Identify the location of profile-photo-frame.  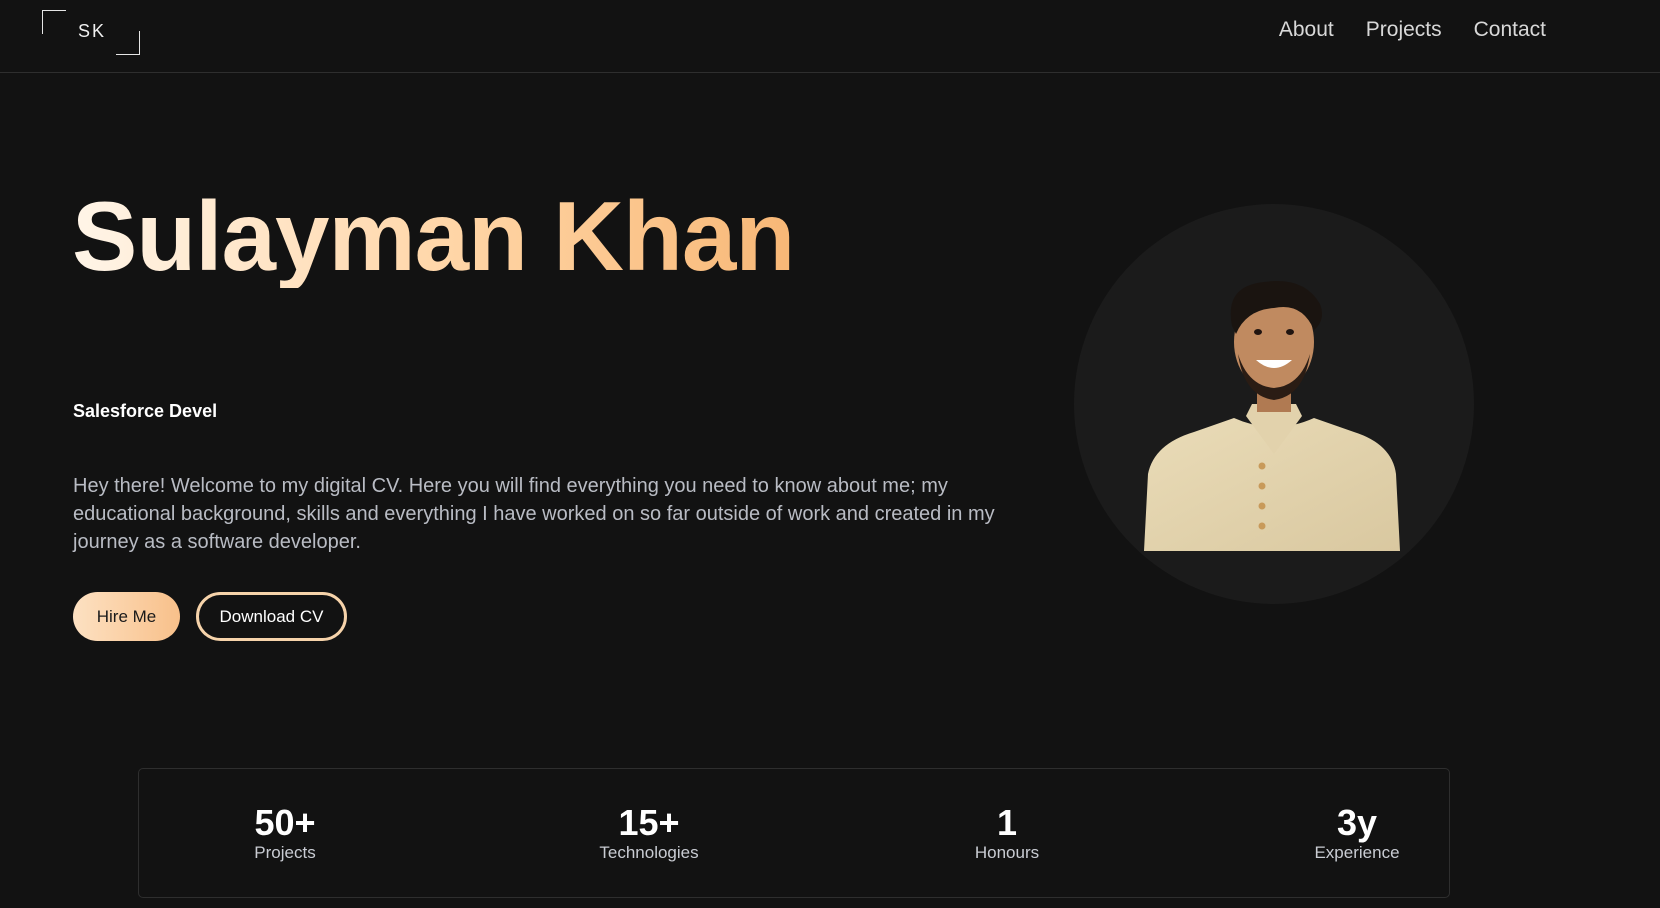
(1274, 404).